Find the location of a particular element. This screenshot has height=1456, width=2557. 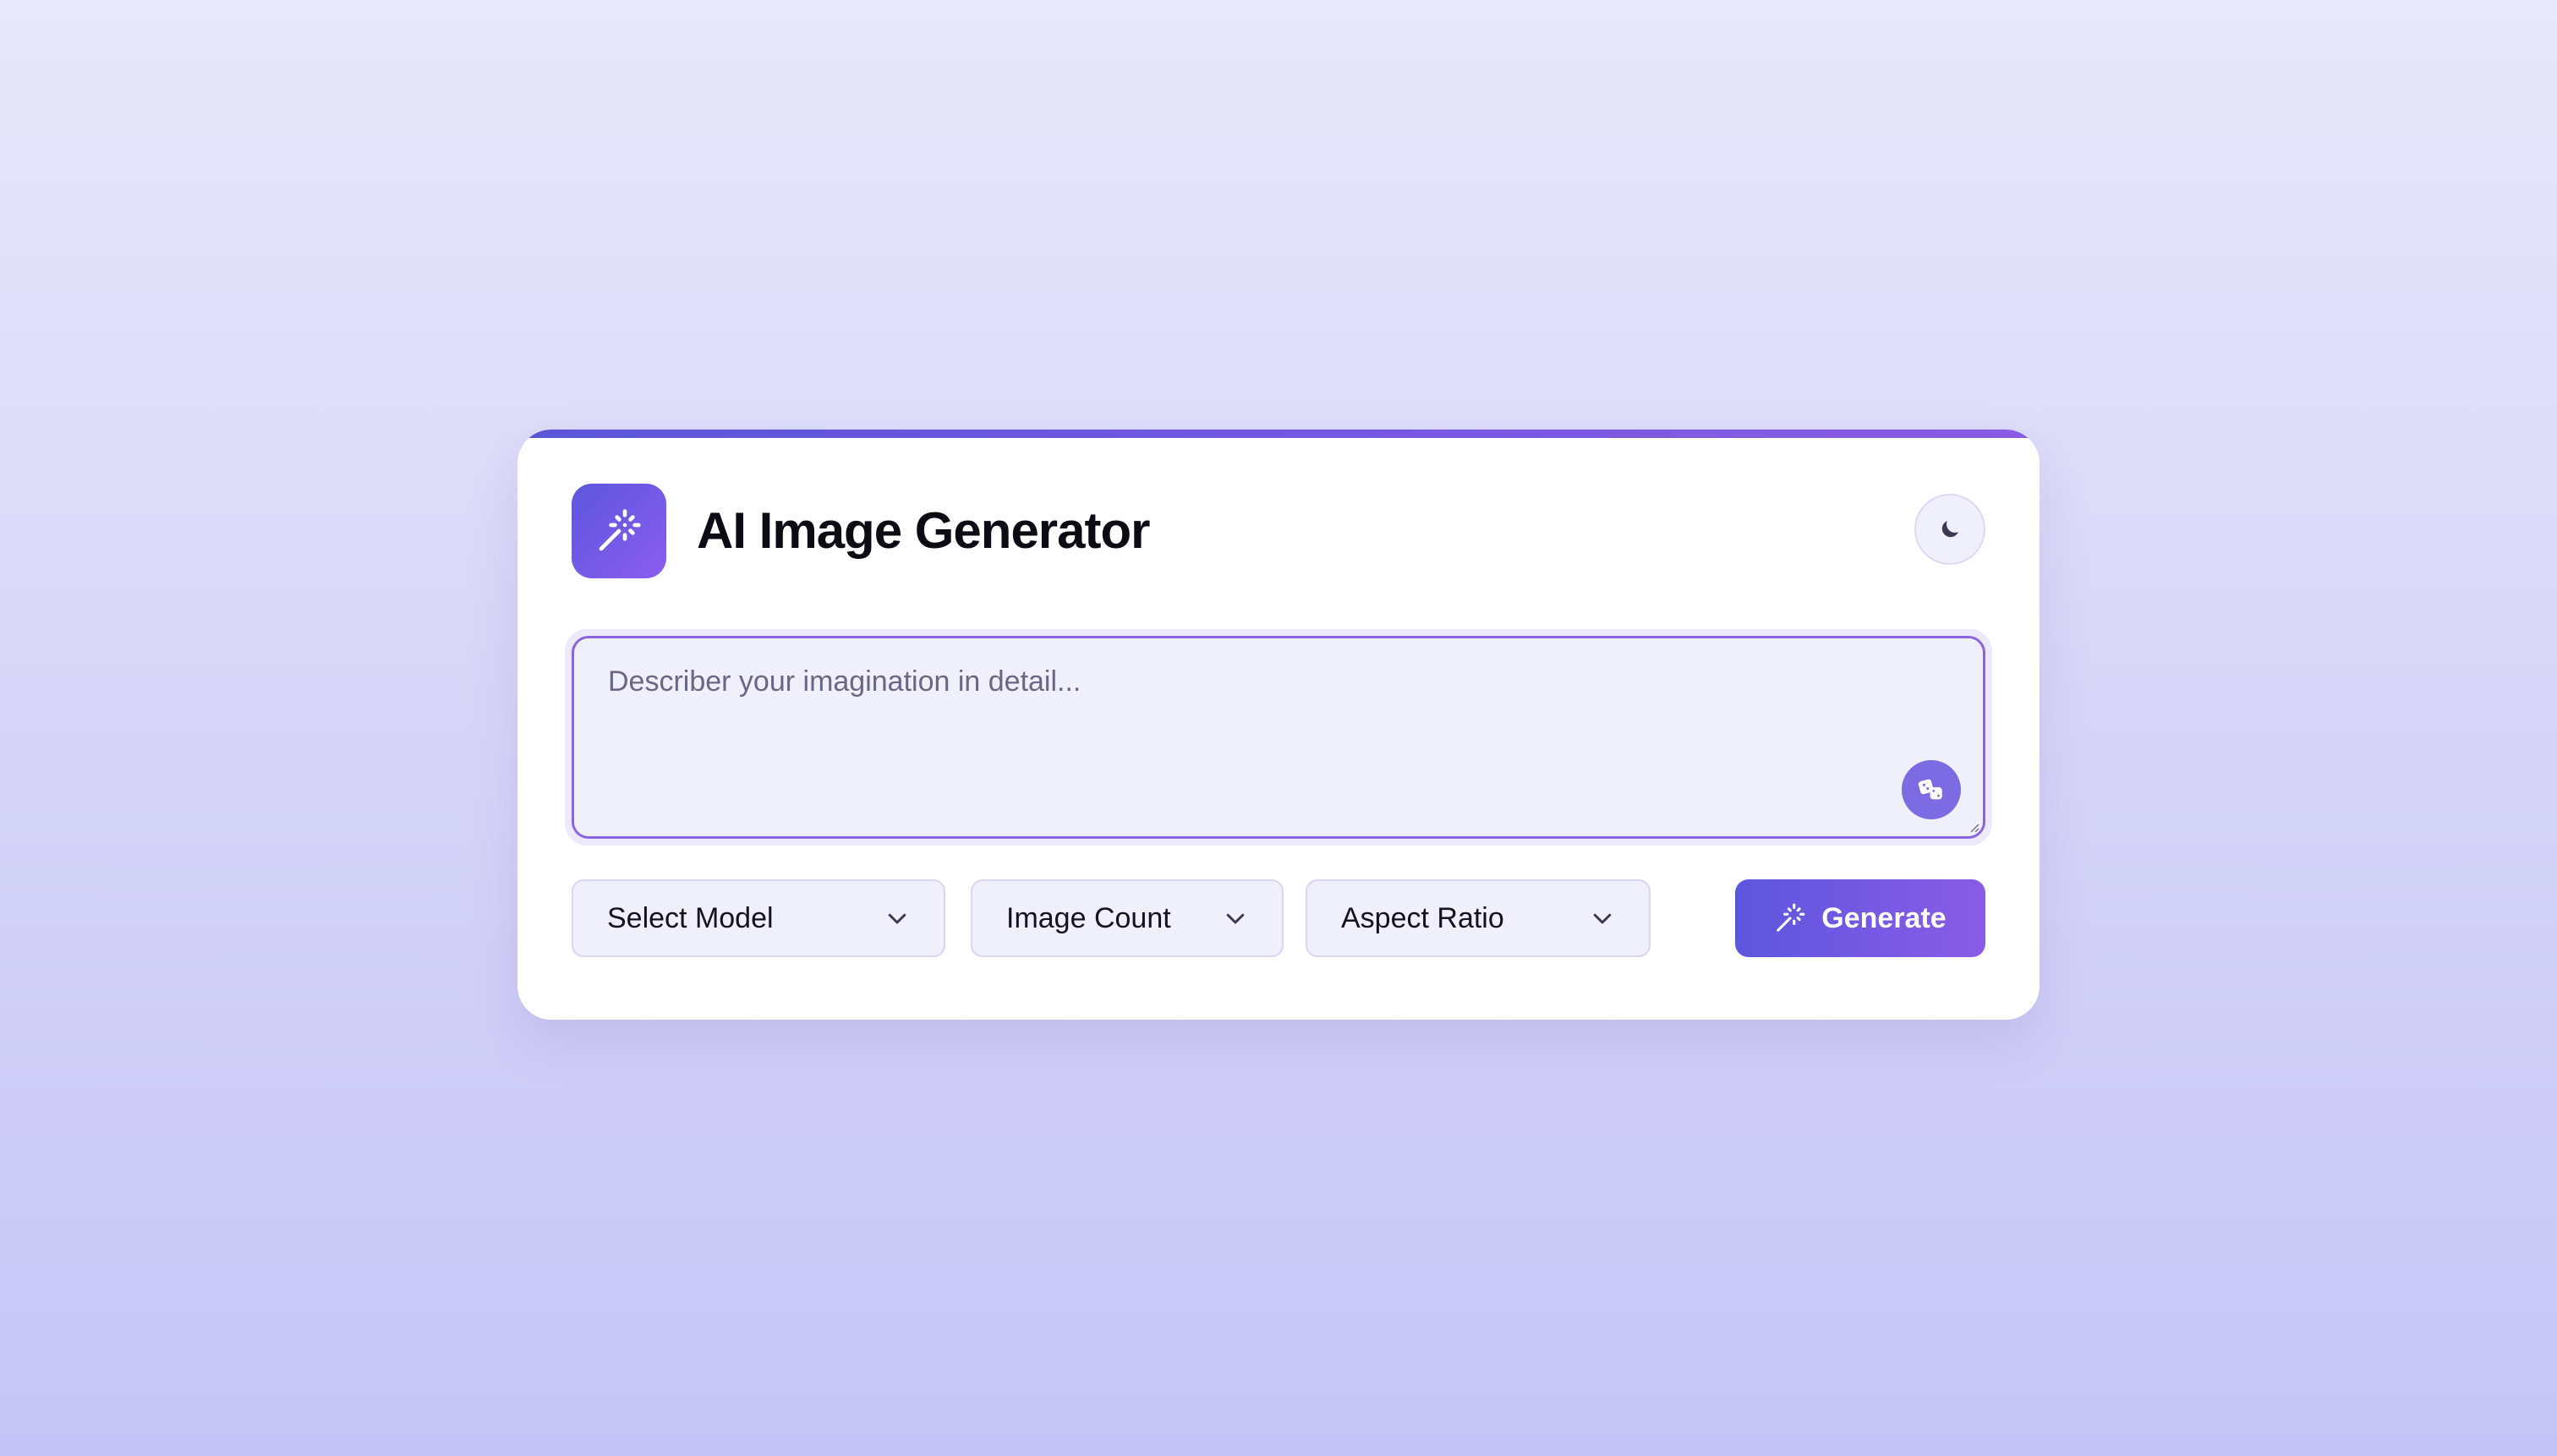

moon-icon is located at coordinates (1950, 529).